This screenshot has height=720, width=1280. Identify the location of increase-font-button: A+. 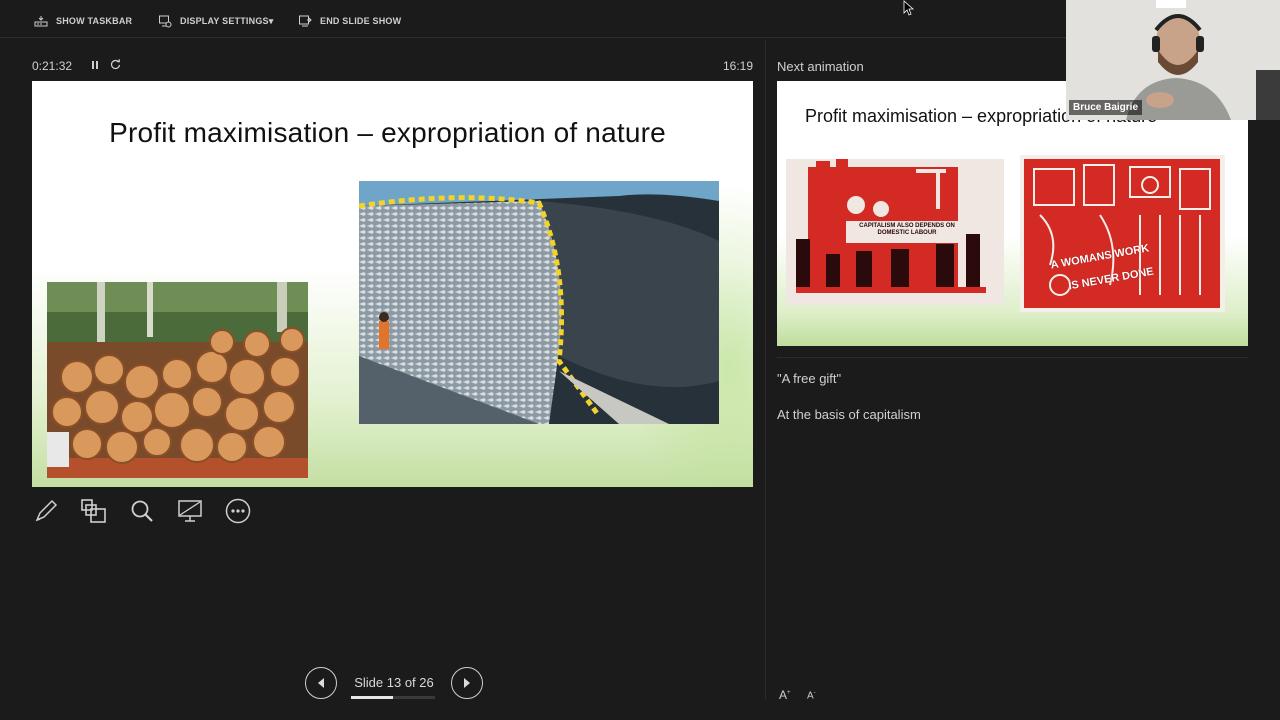
(785, 695).